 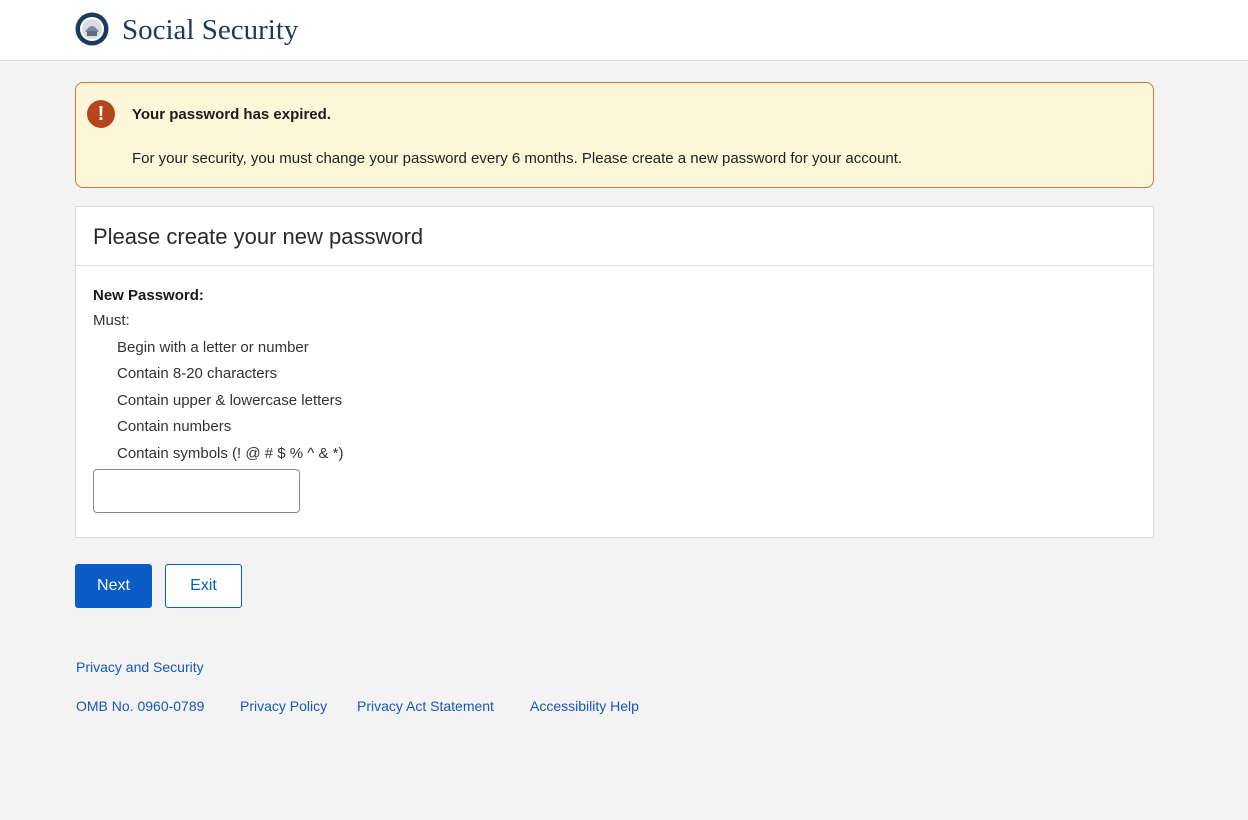 I want to click on card-header: Please create your new password, so click(x=614, y=236).